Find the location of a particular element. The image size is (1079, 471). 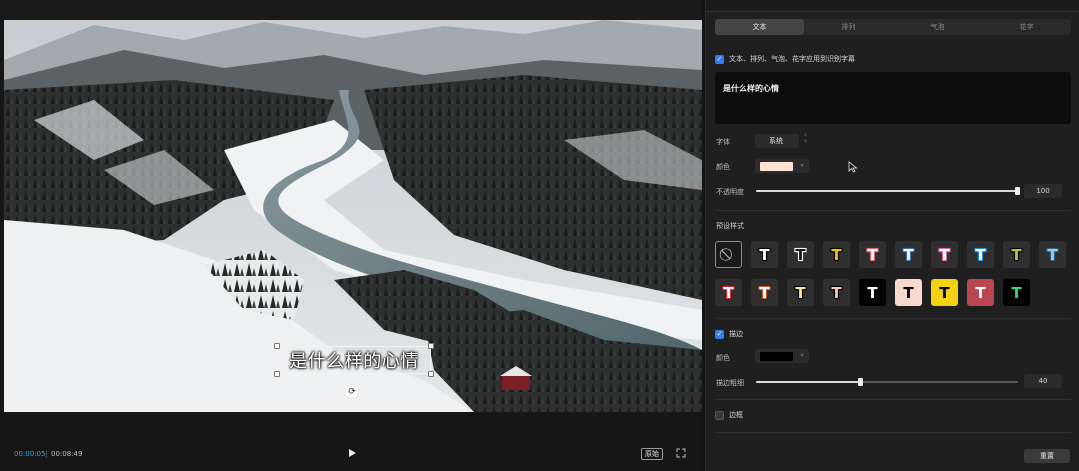

text-color-picker: ⌄ is located at coordinates (782, 166).